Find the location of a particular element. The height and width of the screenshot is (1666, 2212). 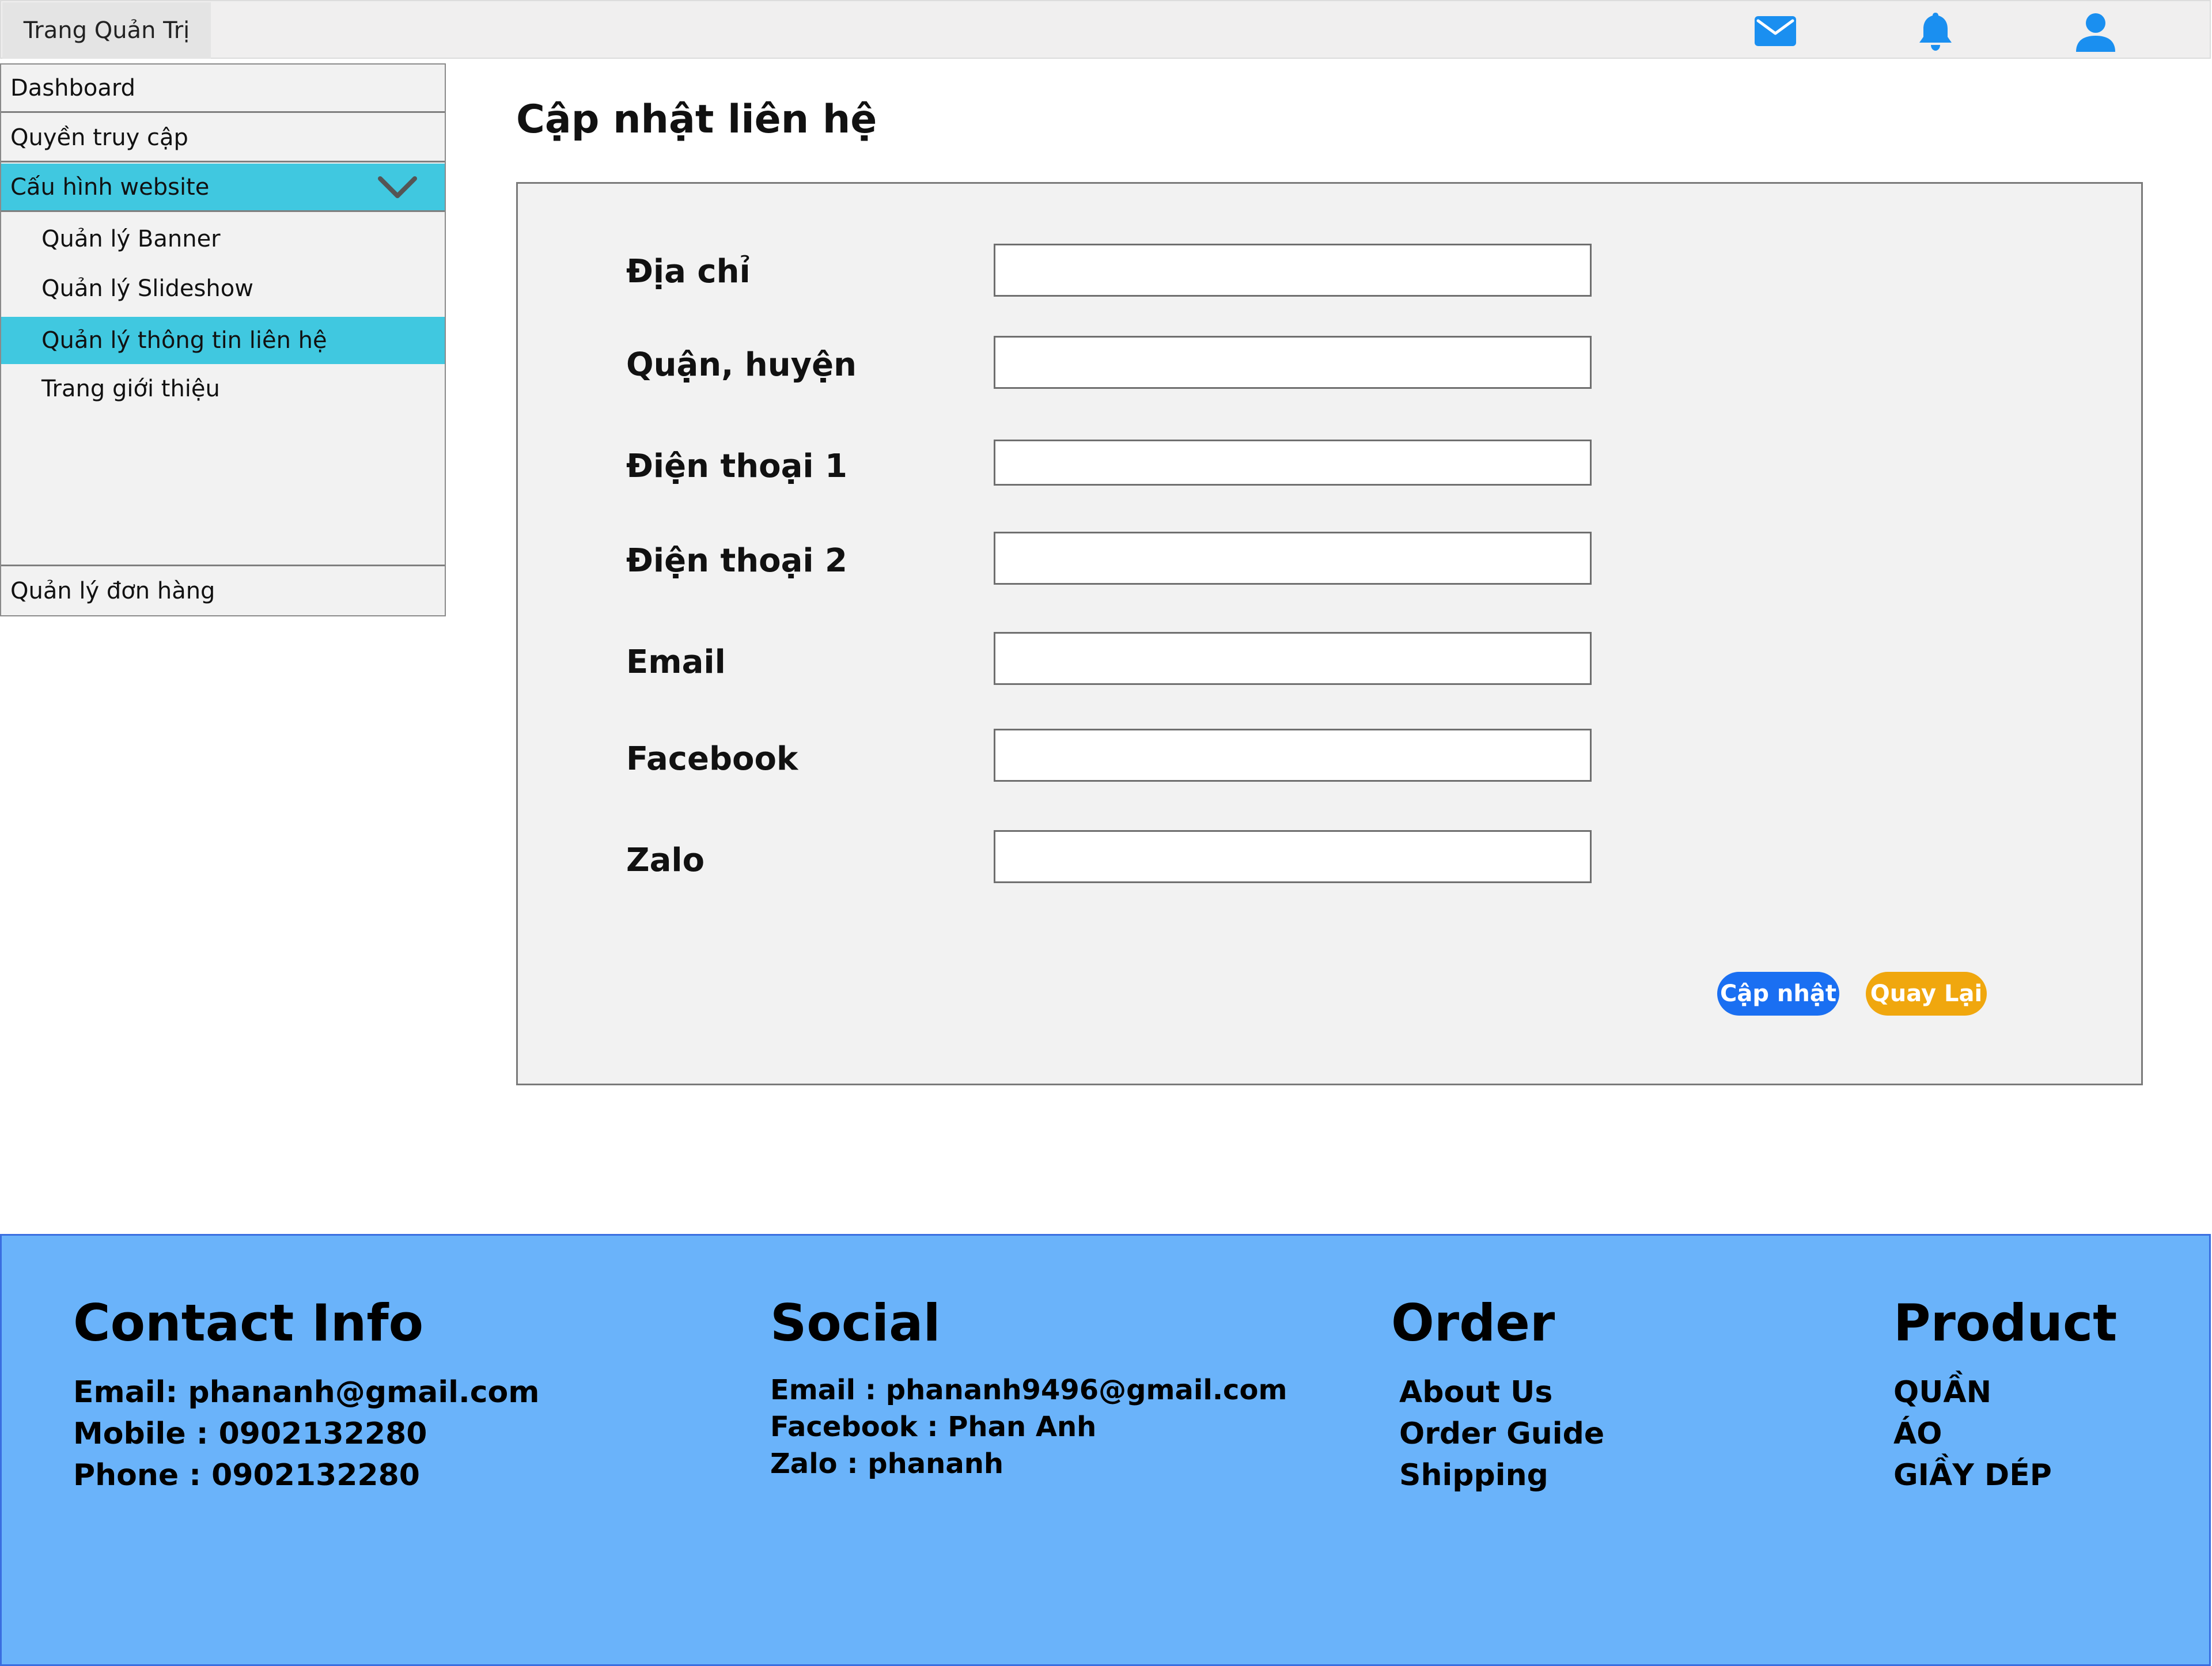

footer-contact-phone: Phone : 0902132280 is located at coordinates (246, 1475).